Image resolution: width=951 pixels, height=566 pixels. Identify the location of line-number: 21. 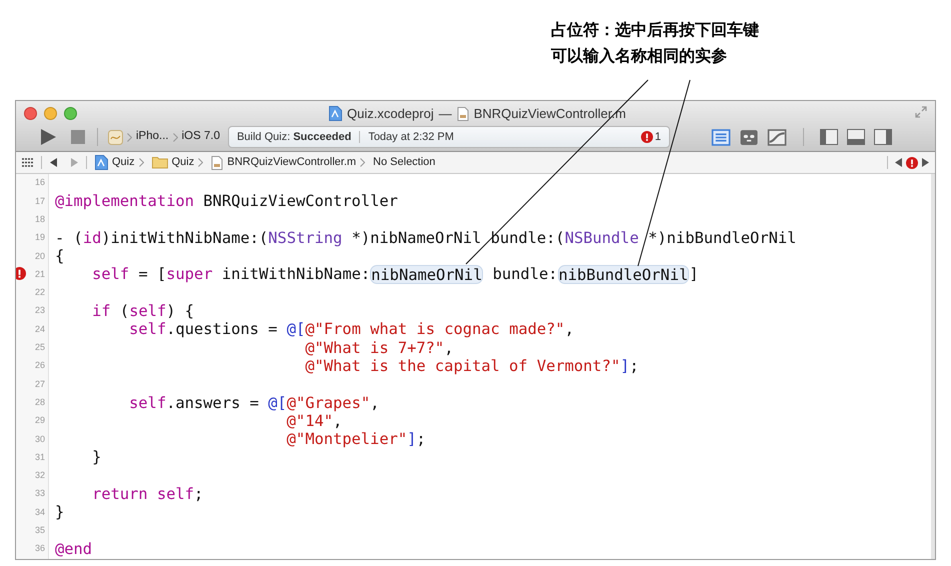
(39, 274).